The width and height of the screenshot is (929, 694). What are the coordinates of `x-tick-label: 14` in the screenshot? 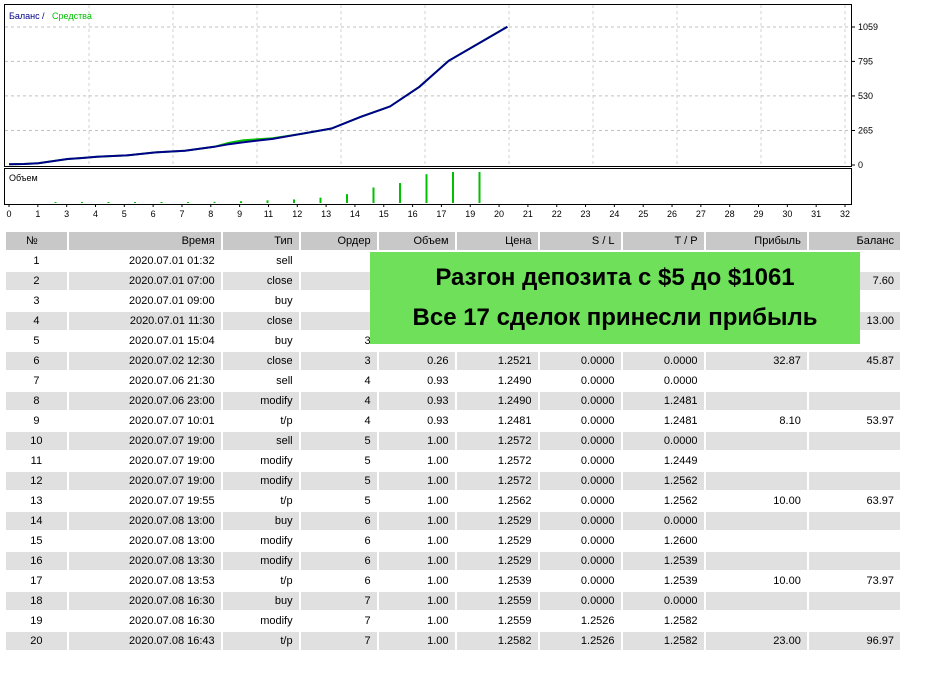 It's located at (355, 214).